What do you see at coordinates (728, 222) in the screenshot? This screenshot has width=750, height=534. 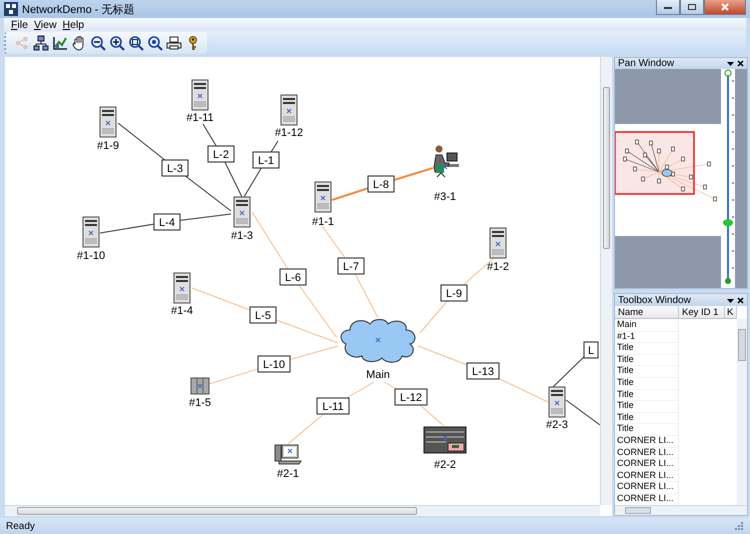 I see `zoom-slider-thumb` at bounding box center [728, 222].